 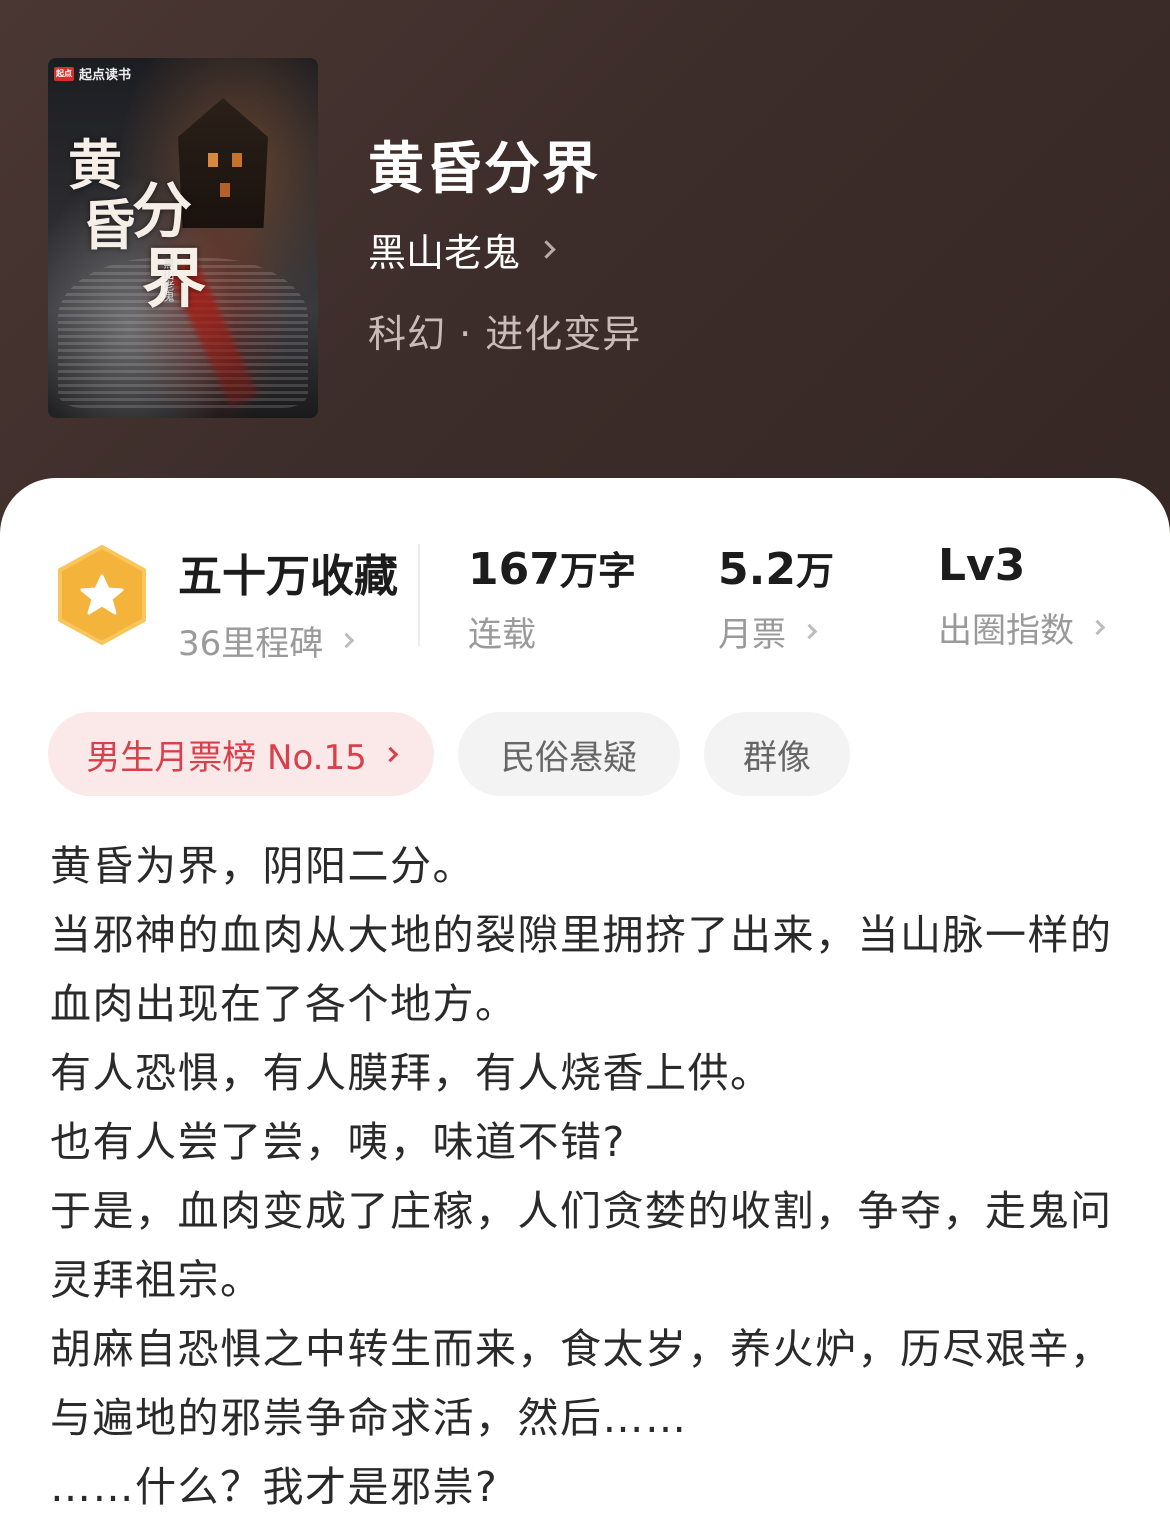 I want to click on stat-words-value: 167, so click(x=514, y=569).